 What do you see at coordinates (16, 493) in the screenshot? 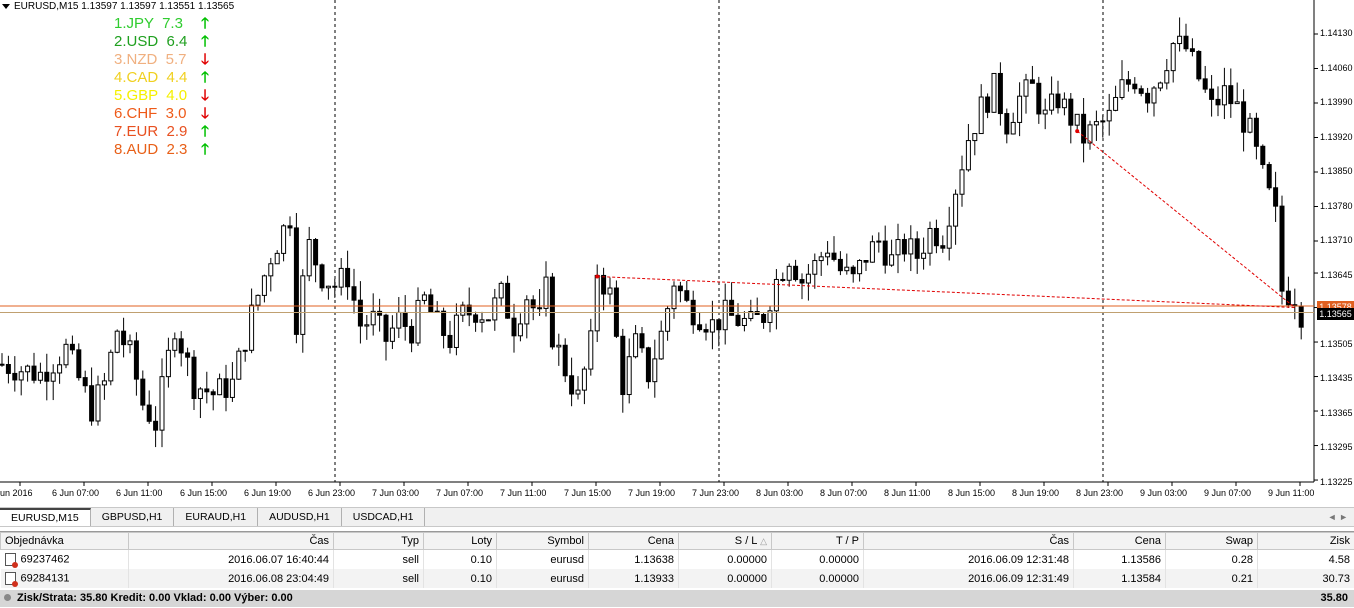
I see `time-axis-label: 6 Jun 2016` at bounding box center [16, 493].